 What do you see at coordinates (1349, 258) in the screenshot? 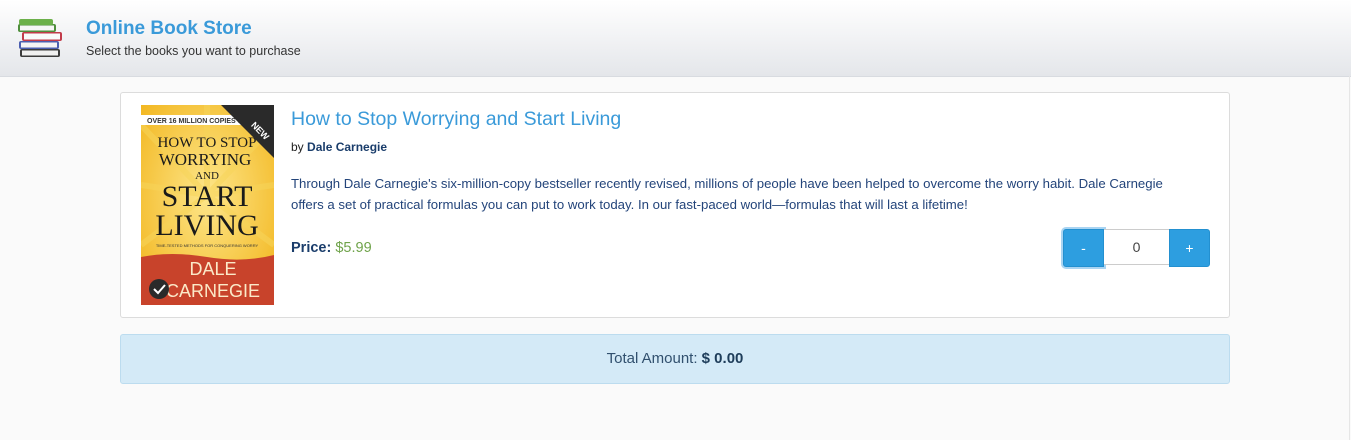
I see `scrollbar-edge` at bounding box center [1349, 258].